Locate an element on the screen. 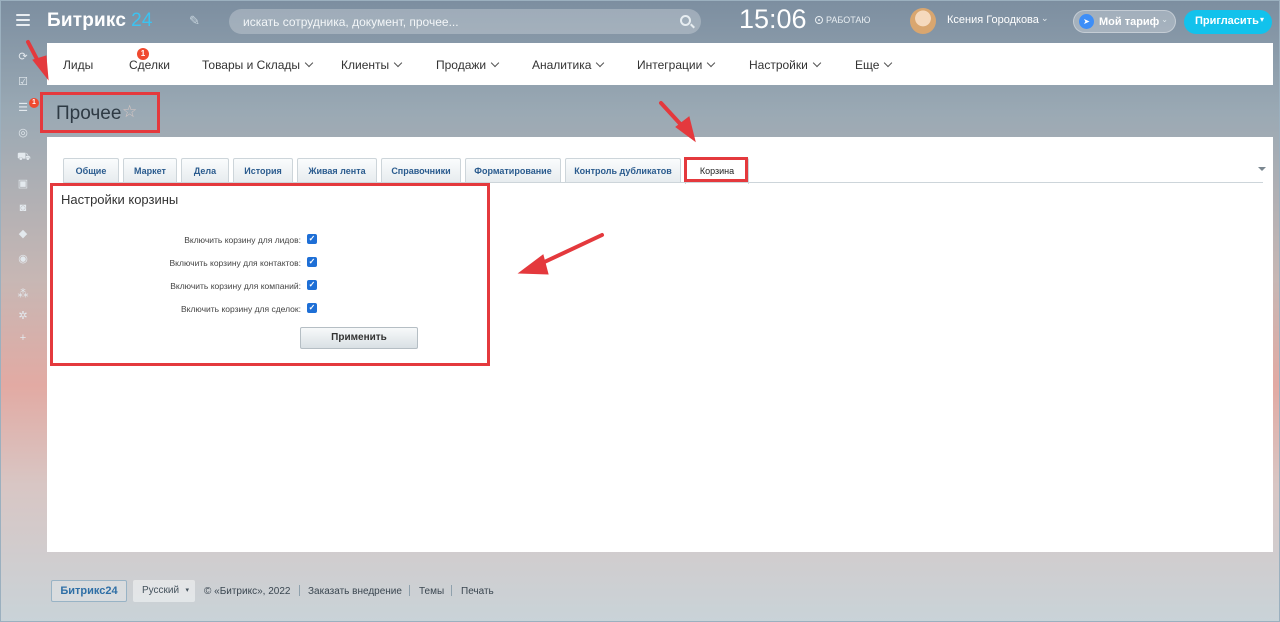 This screenshot has height=622, width=1280. invite-button: Пригласить ▾ is located at coordinates (1228, 22).